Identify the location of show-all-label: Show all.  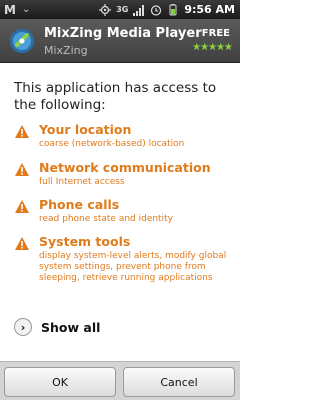
(71, 327).